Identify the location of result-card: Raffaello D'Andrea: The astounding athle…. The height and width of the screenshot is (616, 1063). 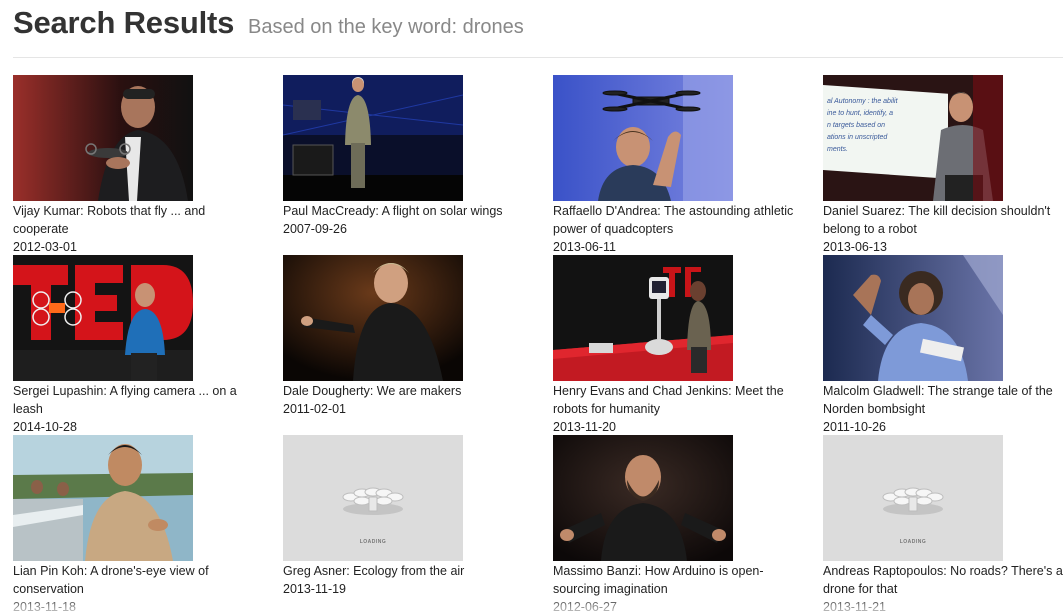
(678, 165).